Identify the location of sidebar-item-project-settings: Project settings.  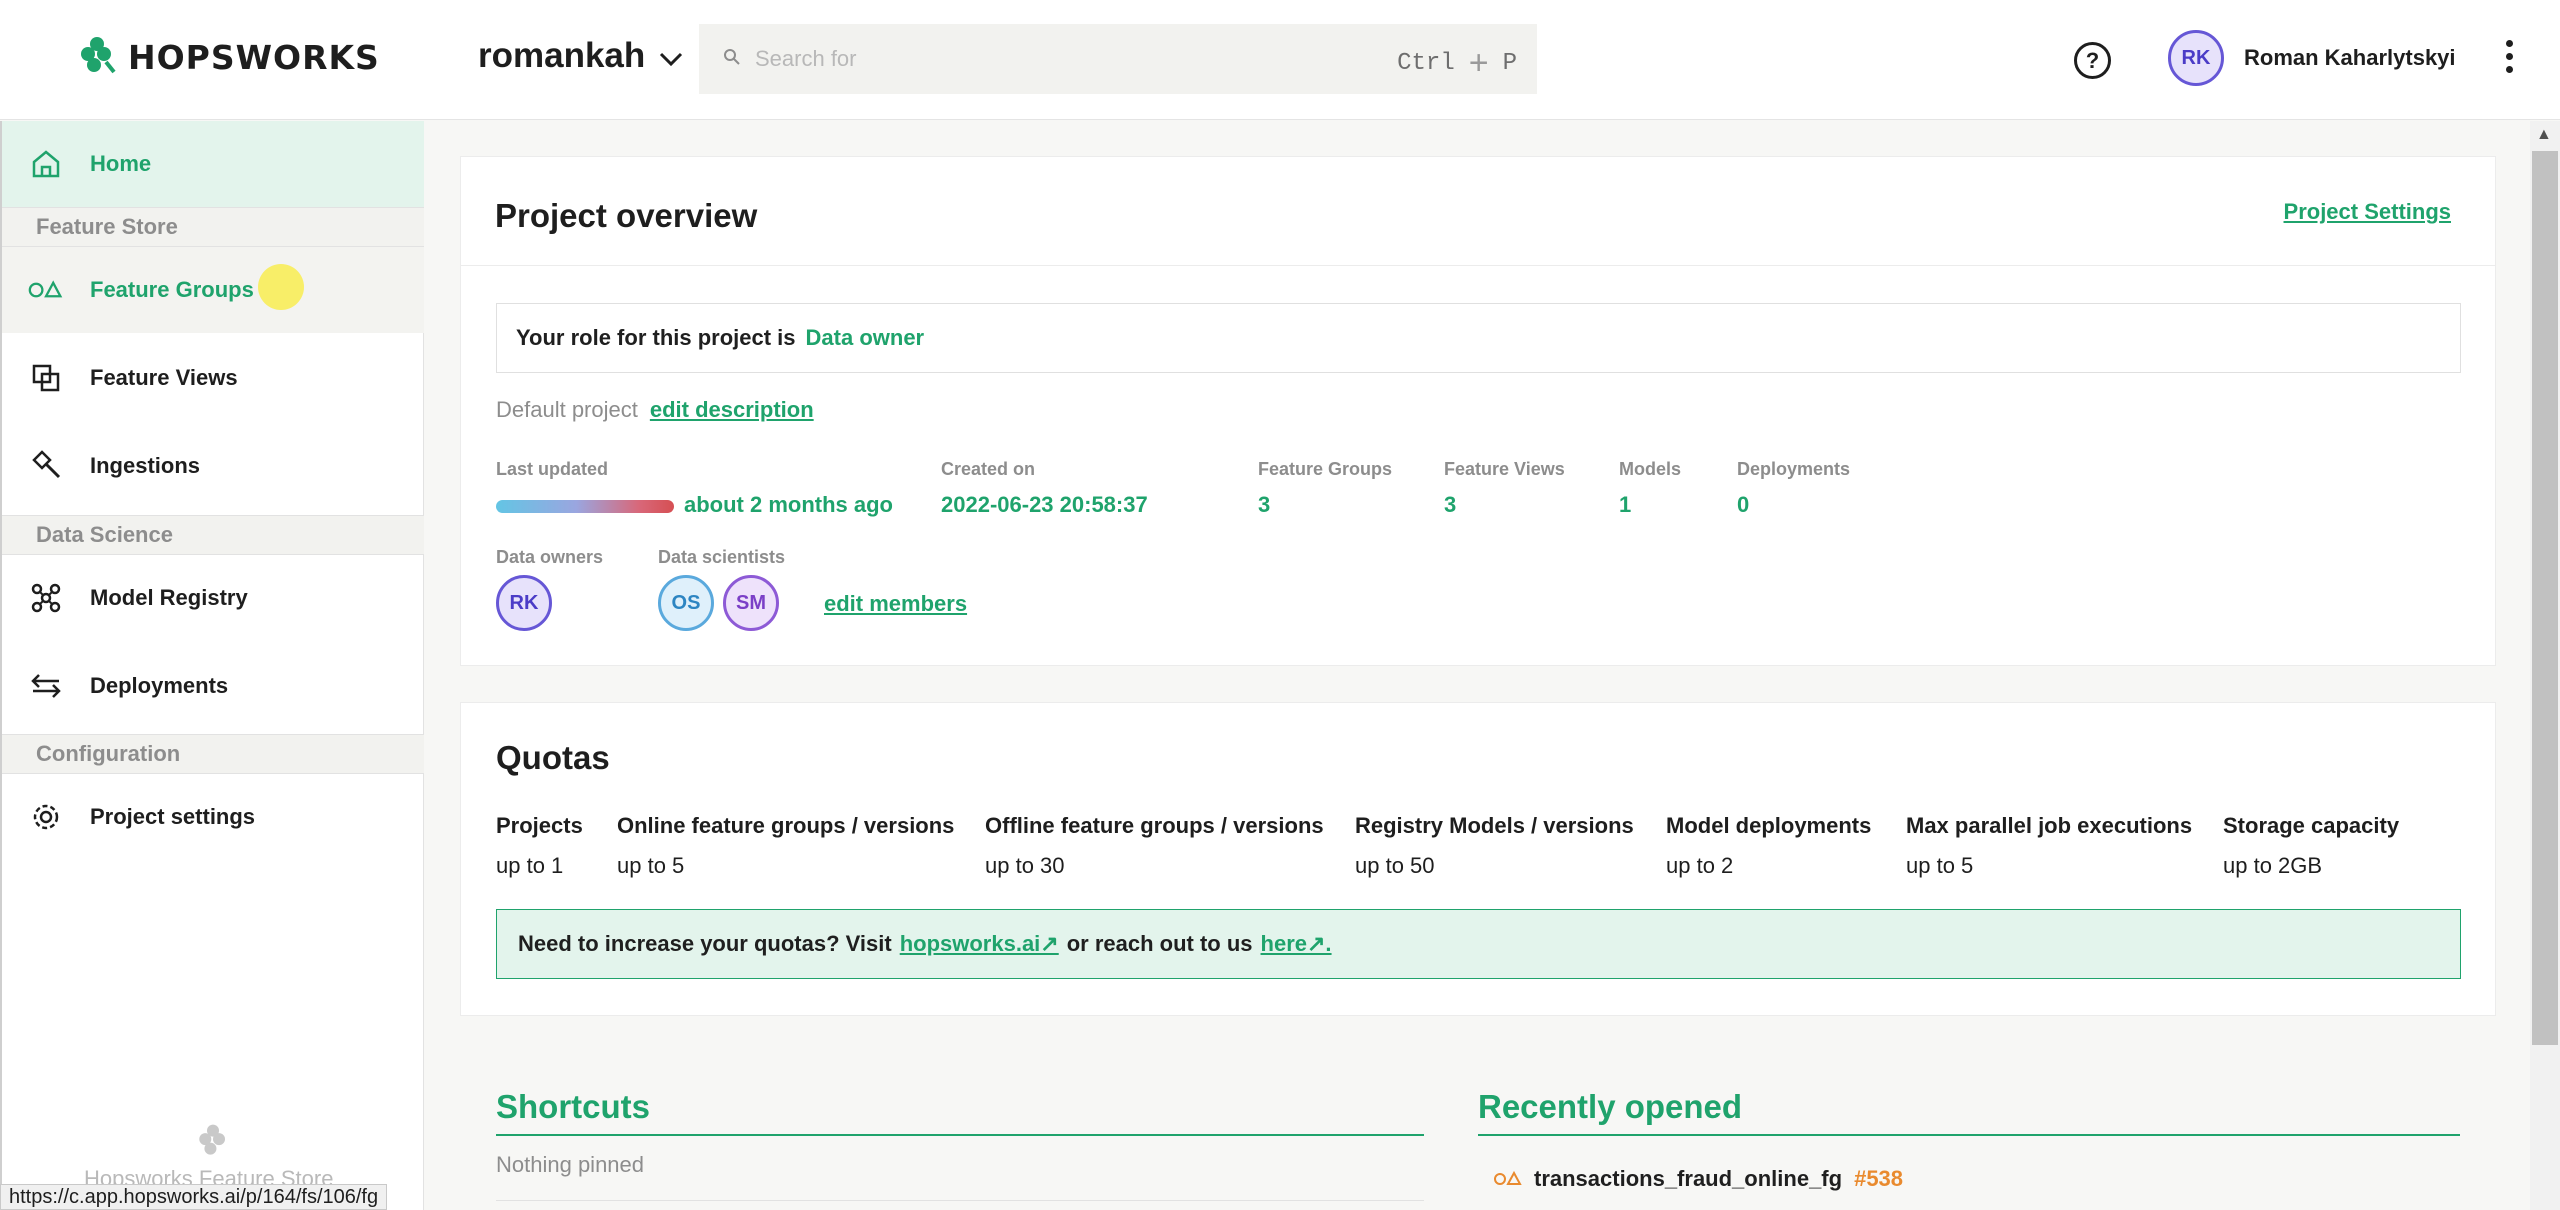
(213, 817).